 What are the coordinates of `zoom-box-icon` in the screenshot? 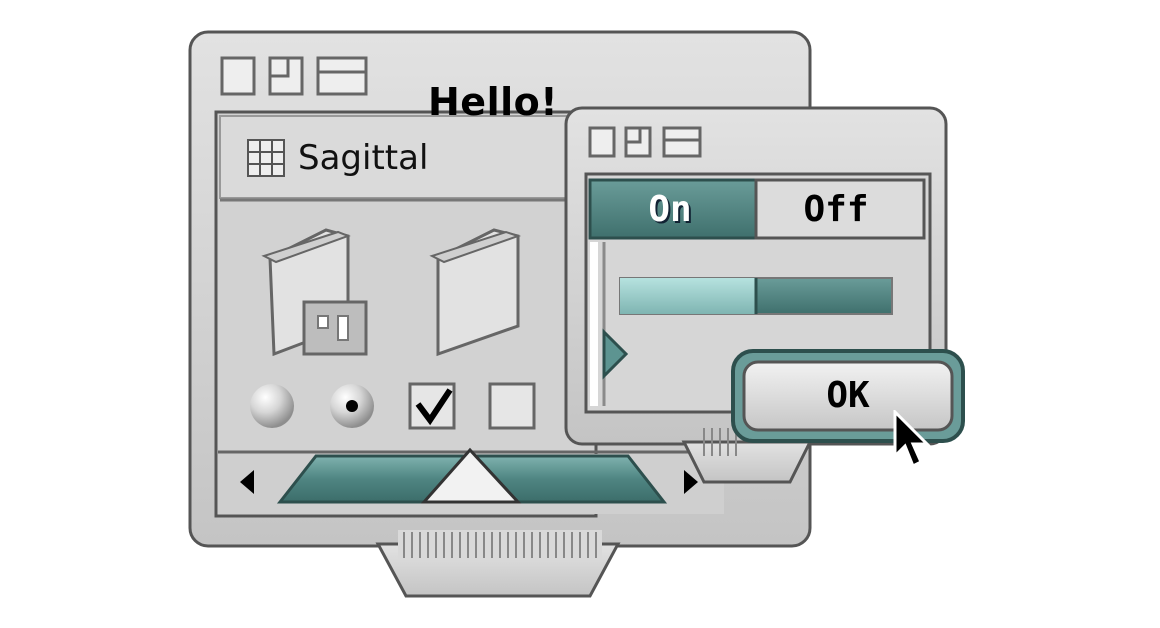 It's located at (286, 76).